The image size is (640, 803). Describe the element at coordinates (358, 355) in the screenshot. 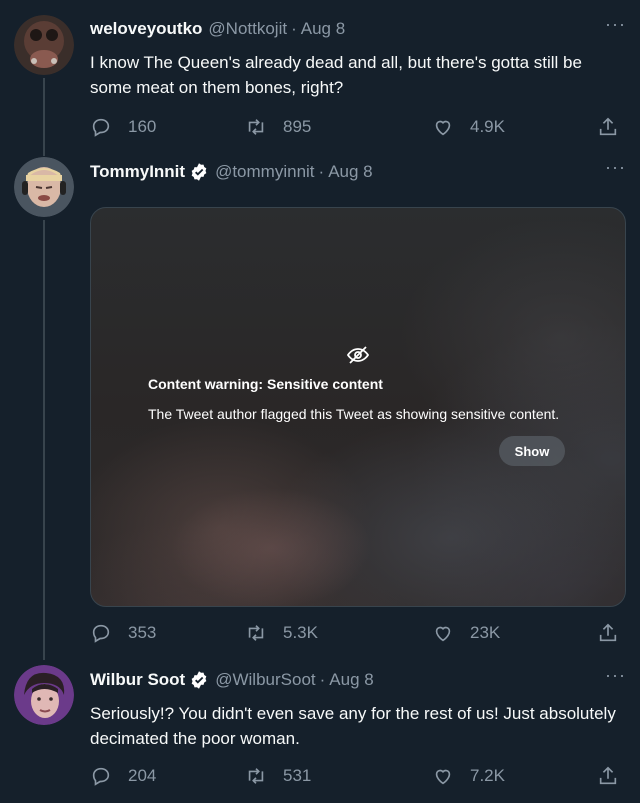

I see `eye-off-icon` at that location.